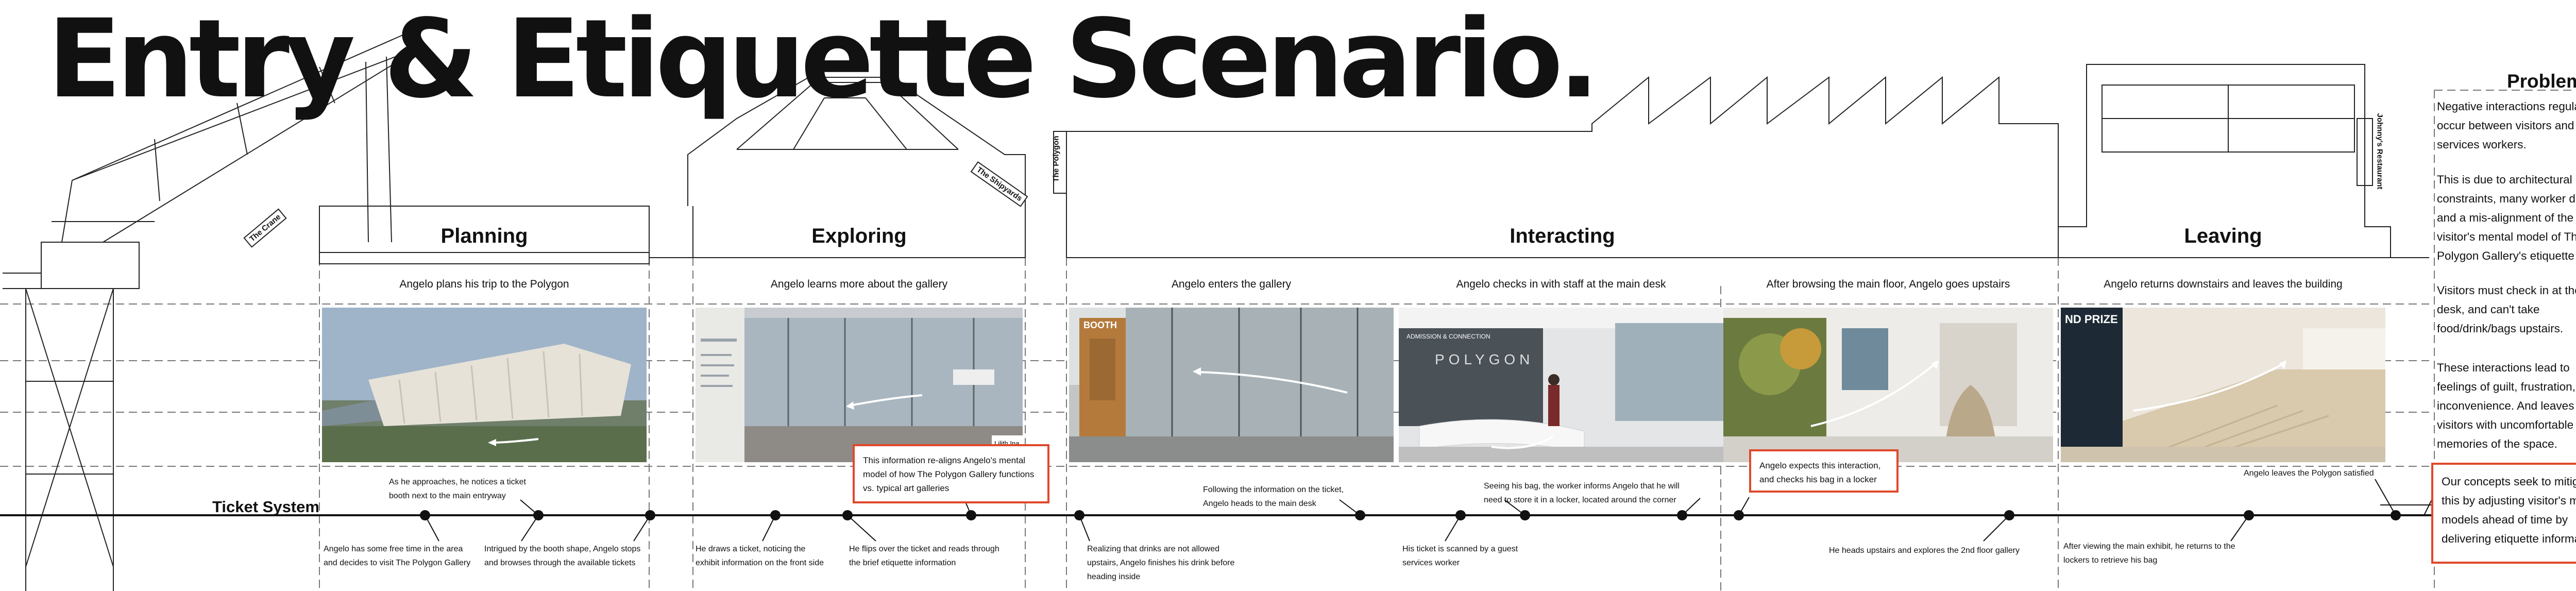 This screenshot has width=2576, height=591. What do you see at coordinates (484, 236) in the screenshot?
I see `phase-planning-title: Planning` at bounding box center [484, 236].